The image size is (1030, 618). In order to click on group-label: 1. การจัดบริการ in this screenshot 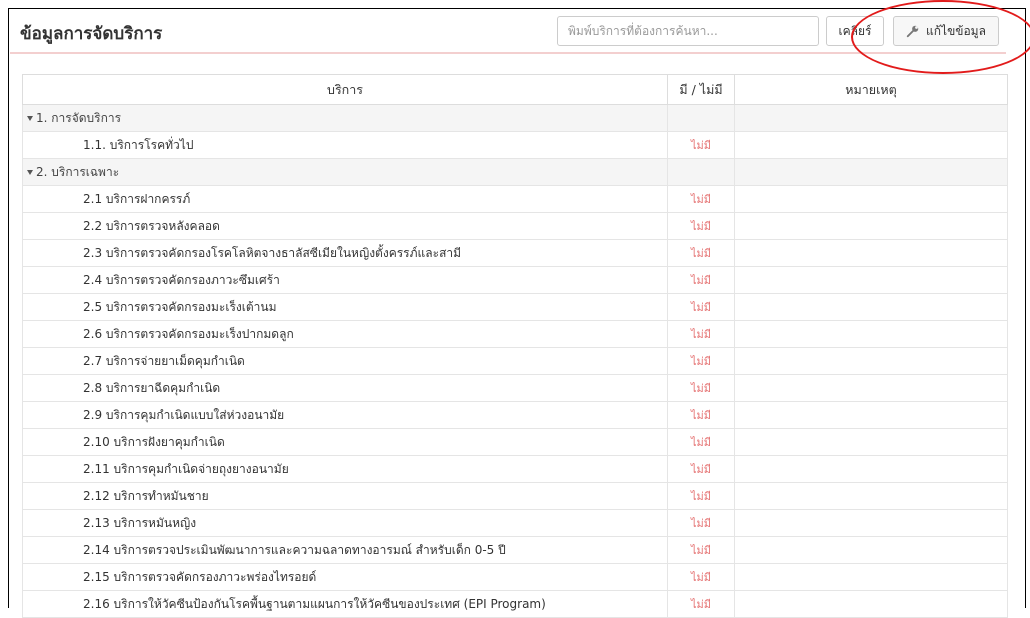, I will do `click(79, 117)`.